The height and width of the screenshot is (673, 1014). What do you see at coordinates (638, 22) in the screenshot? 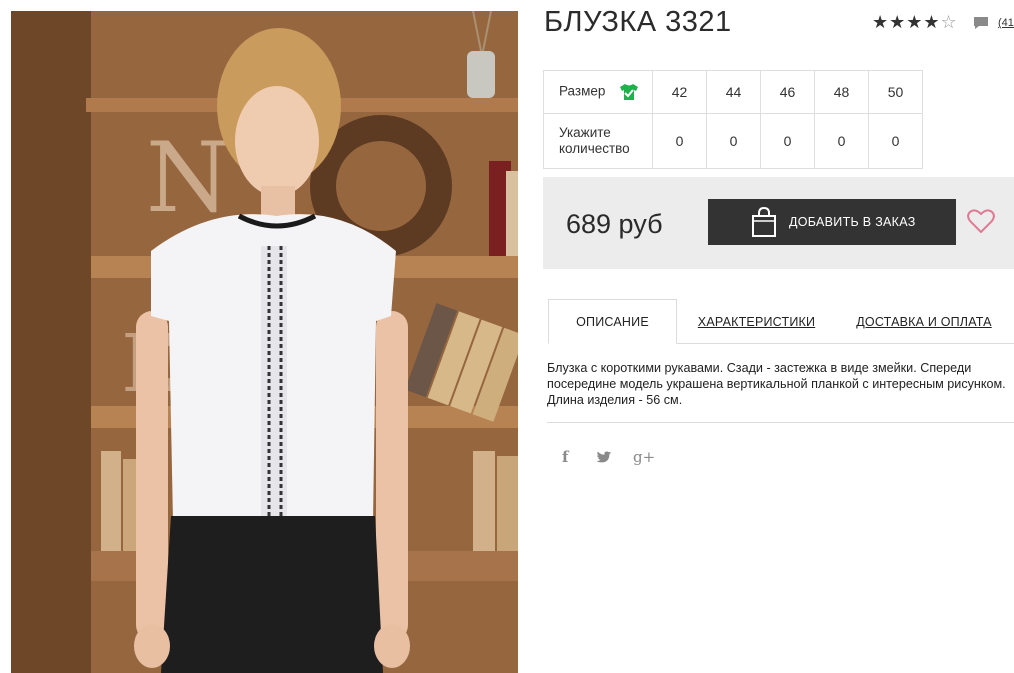
I see `product-title: БЛУЗКА 3321` at bounding box center [638, 22].